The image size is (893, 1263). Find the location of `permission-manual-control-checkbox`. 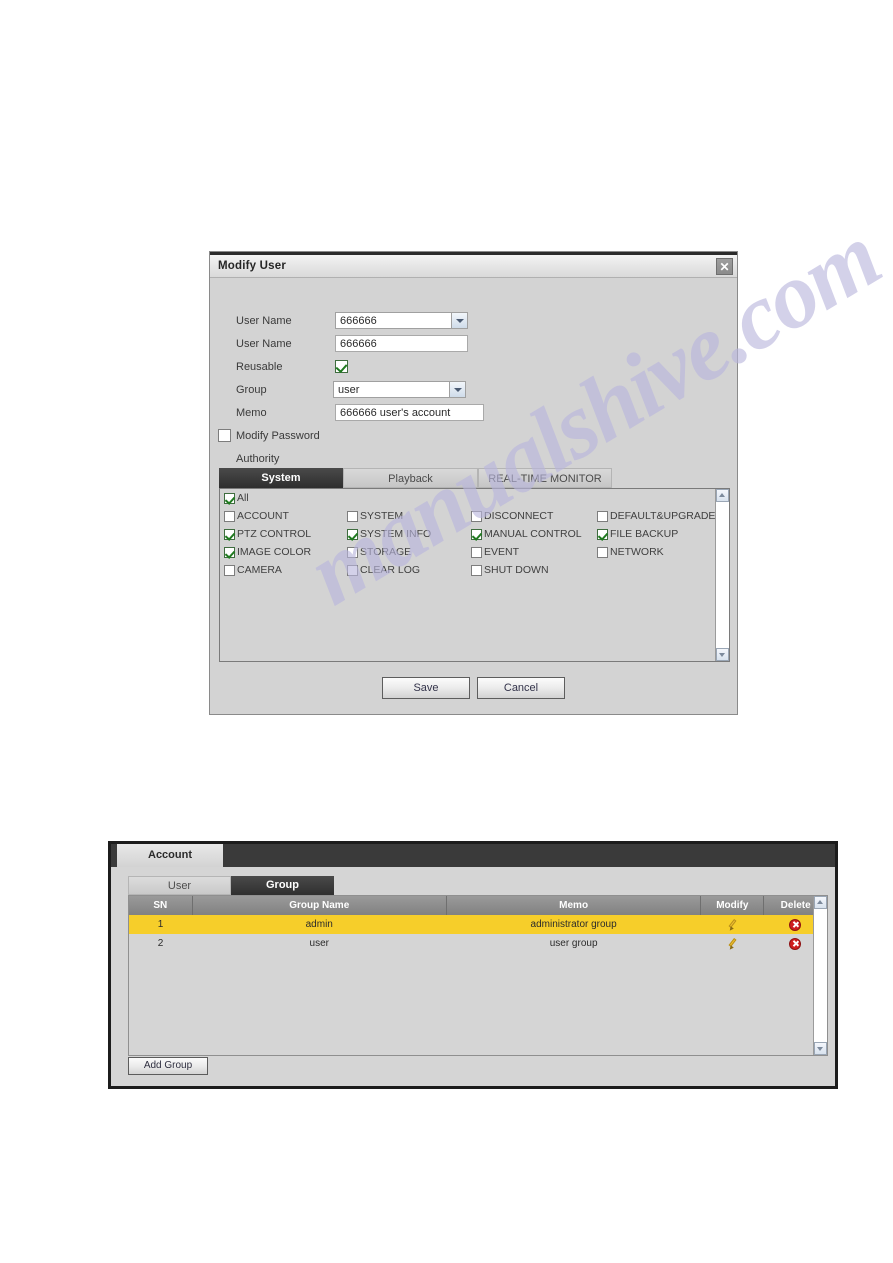

permission-manual-control-checkbox is located at coordinates (476, 534).